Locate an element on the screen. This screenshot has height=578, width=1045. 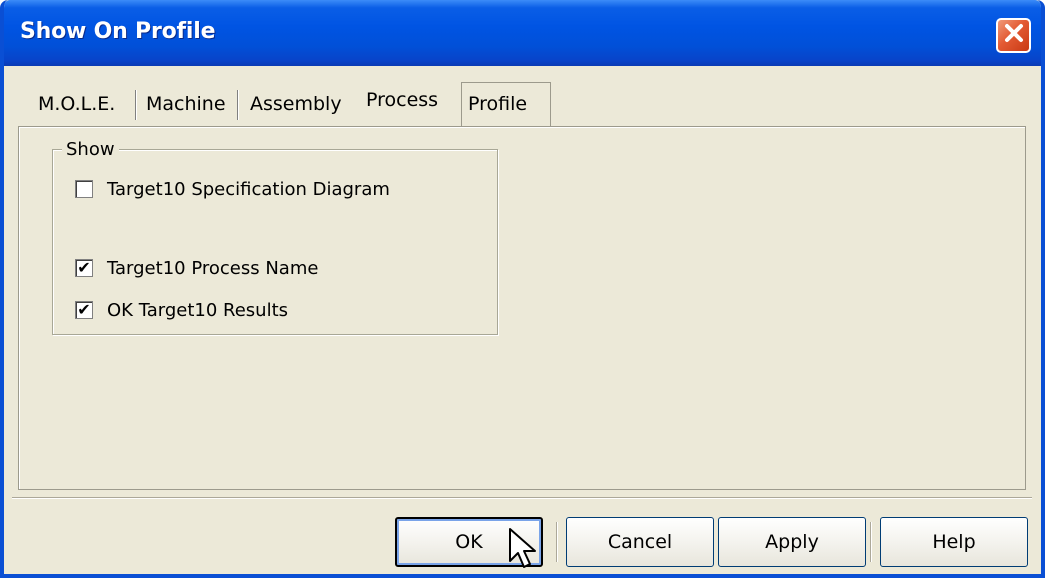
option-specification-diagram: Target10 Specification Diagram is located at coordinates (232, 189).